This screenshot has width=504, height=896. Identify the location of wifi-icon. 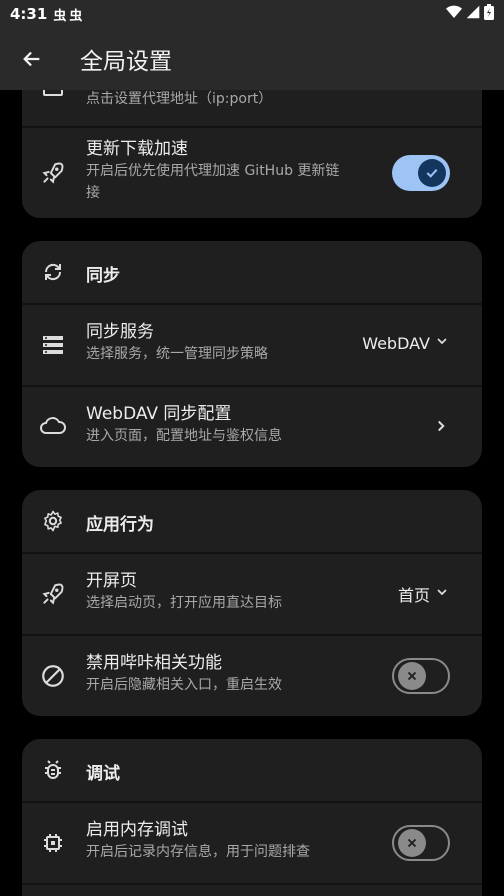
(454, 14).